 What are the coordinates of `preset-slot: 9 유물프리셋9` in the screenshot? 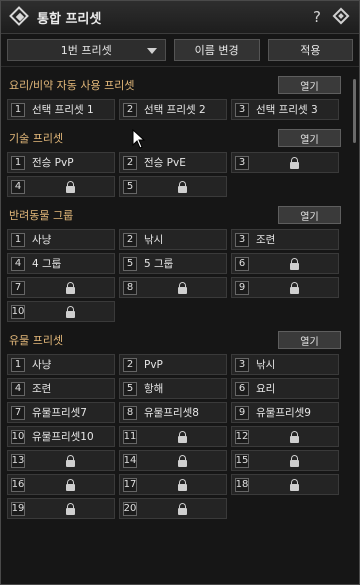 It's located at (285, 412).